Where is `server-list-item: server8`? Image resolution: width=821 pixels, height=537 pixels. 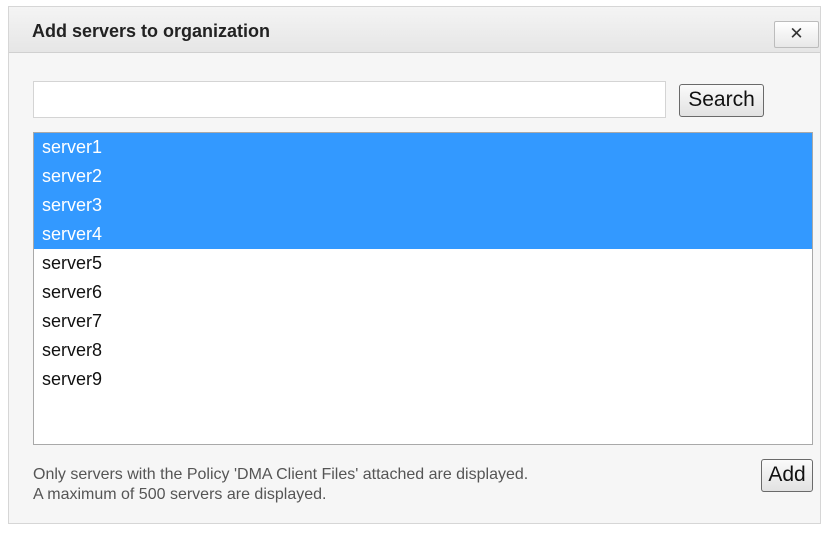
server-list-item: server8 is located at coordinates (423, 350).